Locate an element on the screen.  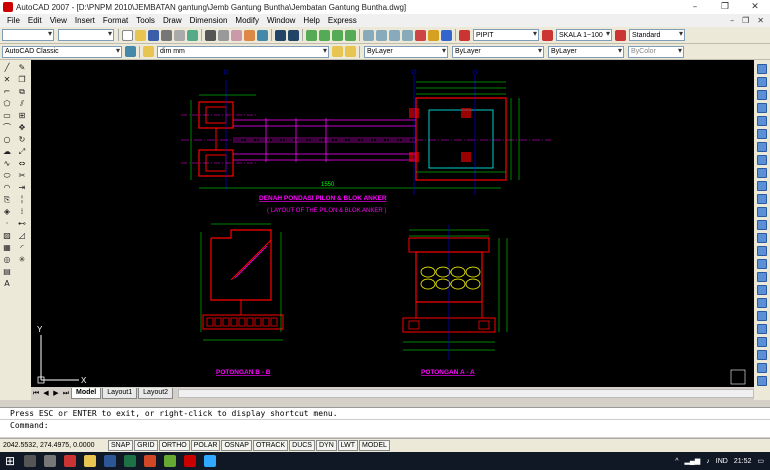
region-icon: ◎ is located at coordinates (7, 260).